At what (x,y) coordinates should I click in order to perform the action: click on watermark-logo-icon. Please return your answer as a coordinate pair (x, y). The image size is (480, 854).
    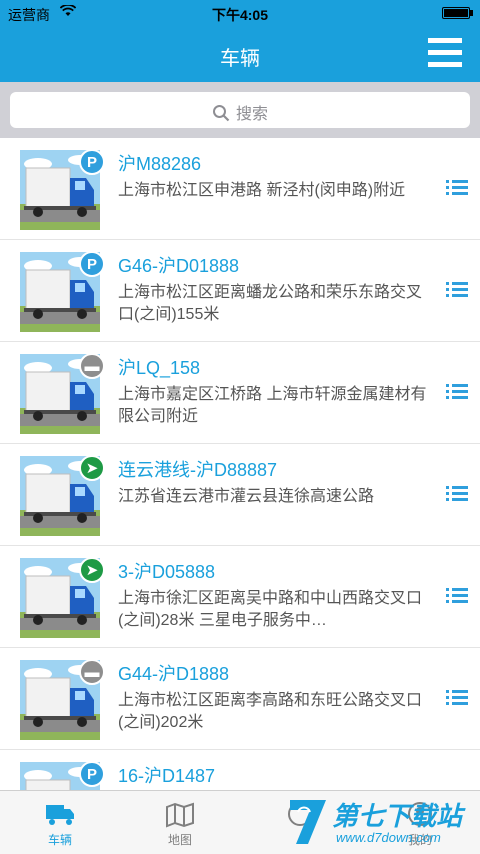
    Looking at the image, I should click on (308, 822).